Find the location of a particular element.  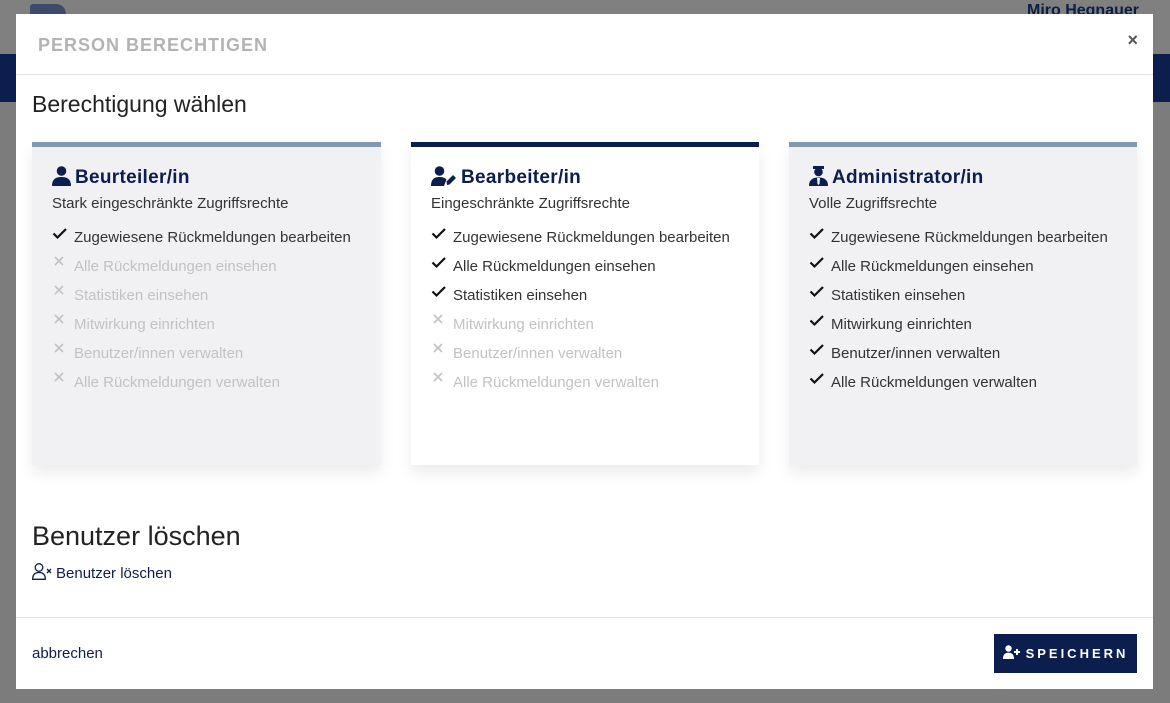

delete-user-link: Benutzer löschen is located at coordinates (102, 573).